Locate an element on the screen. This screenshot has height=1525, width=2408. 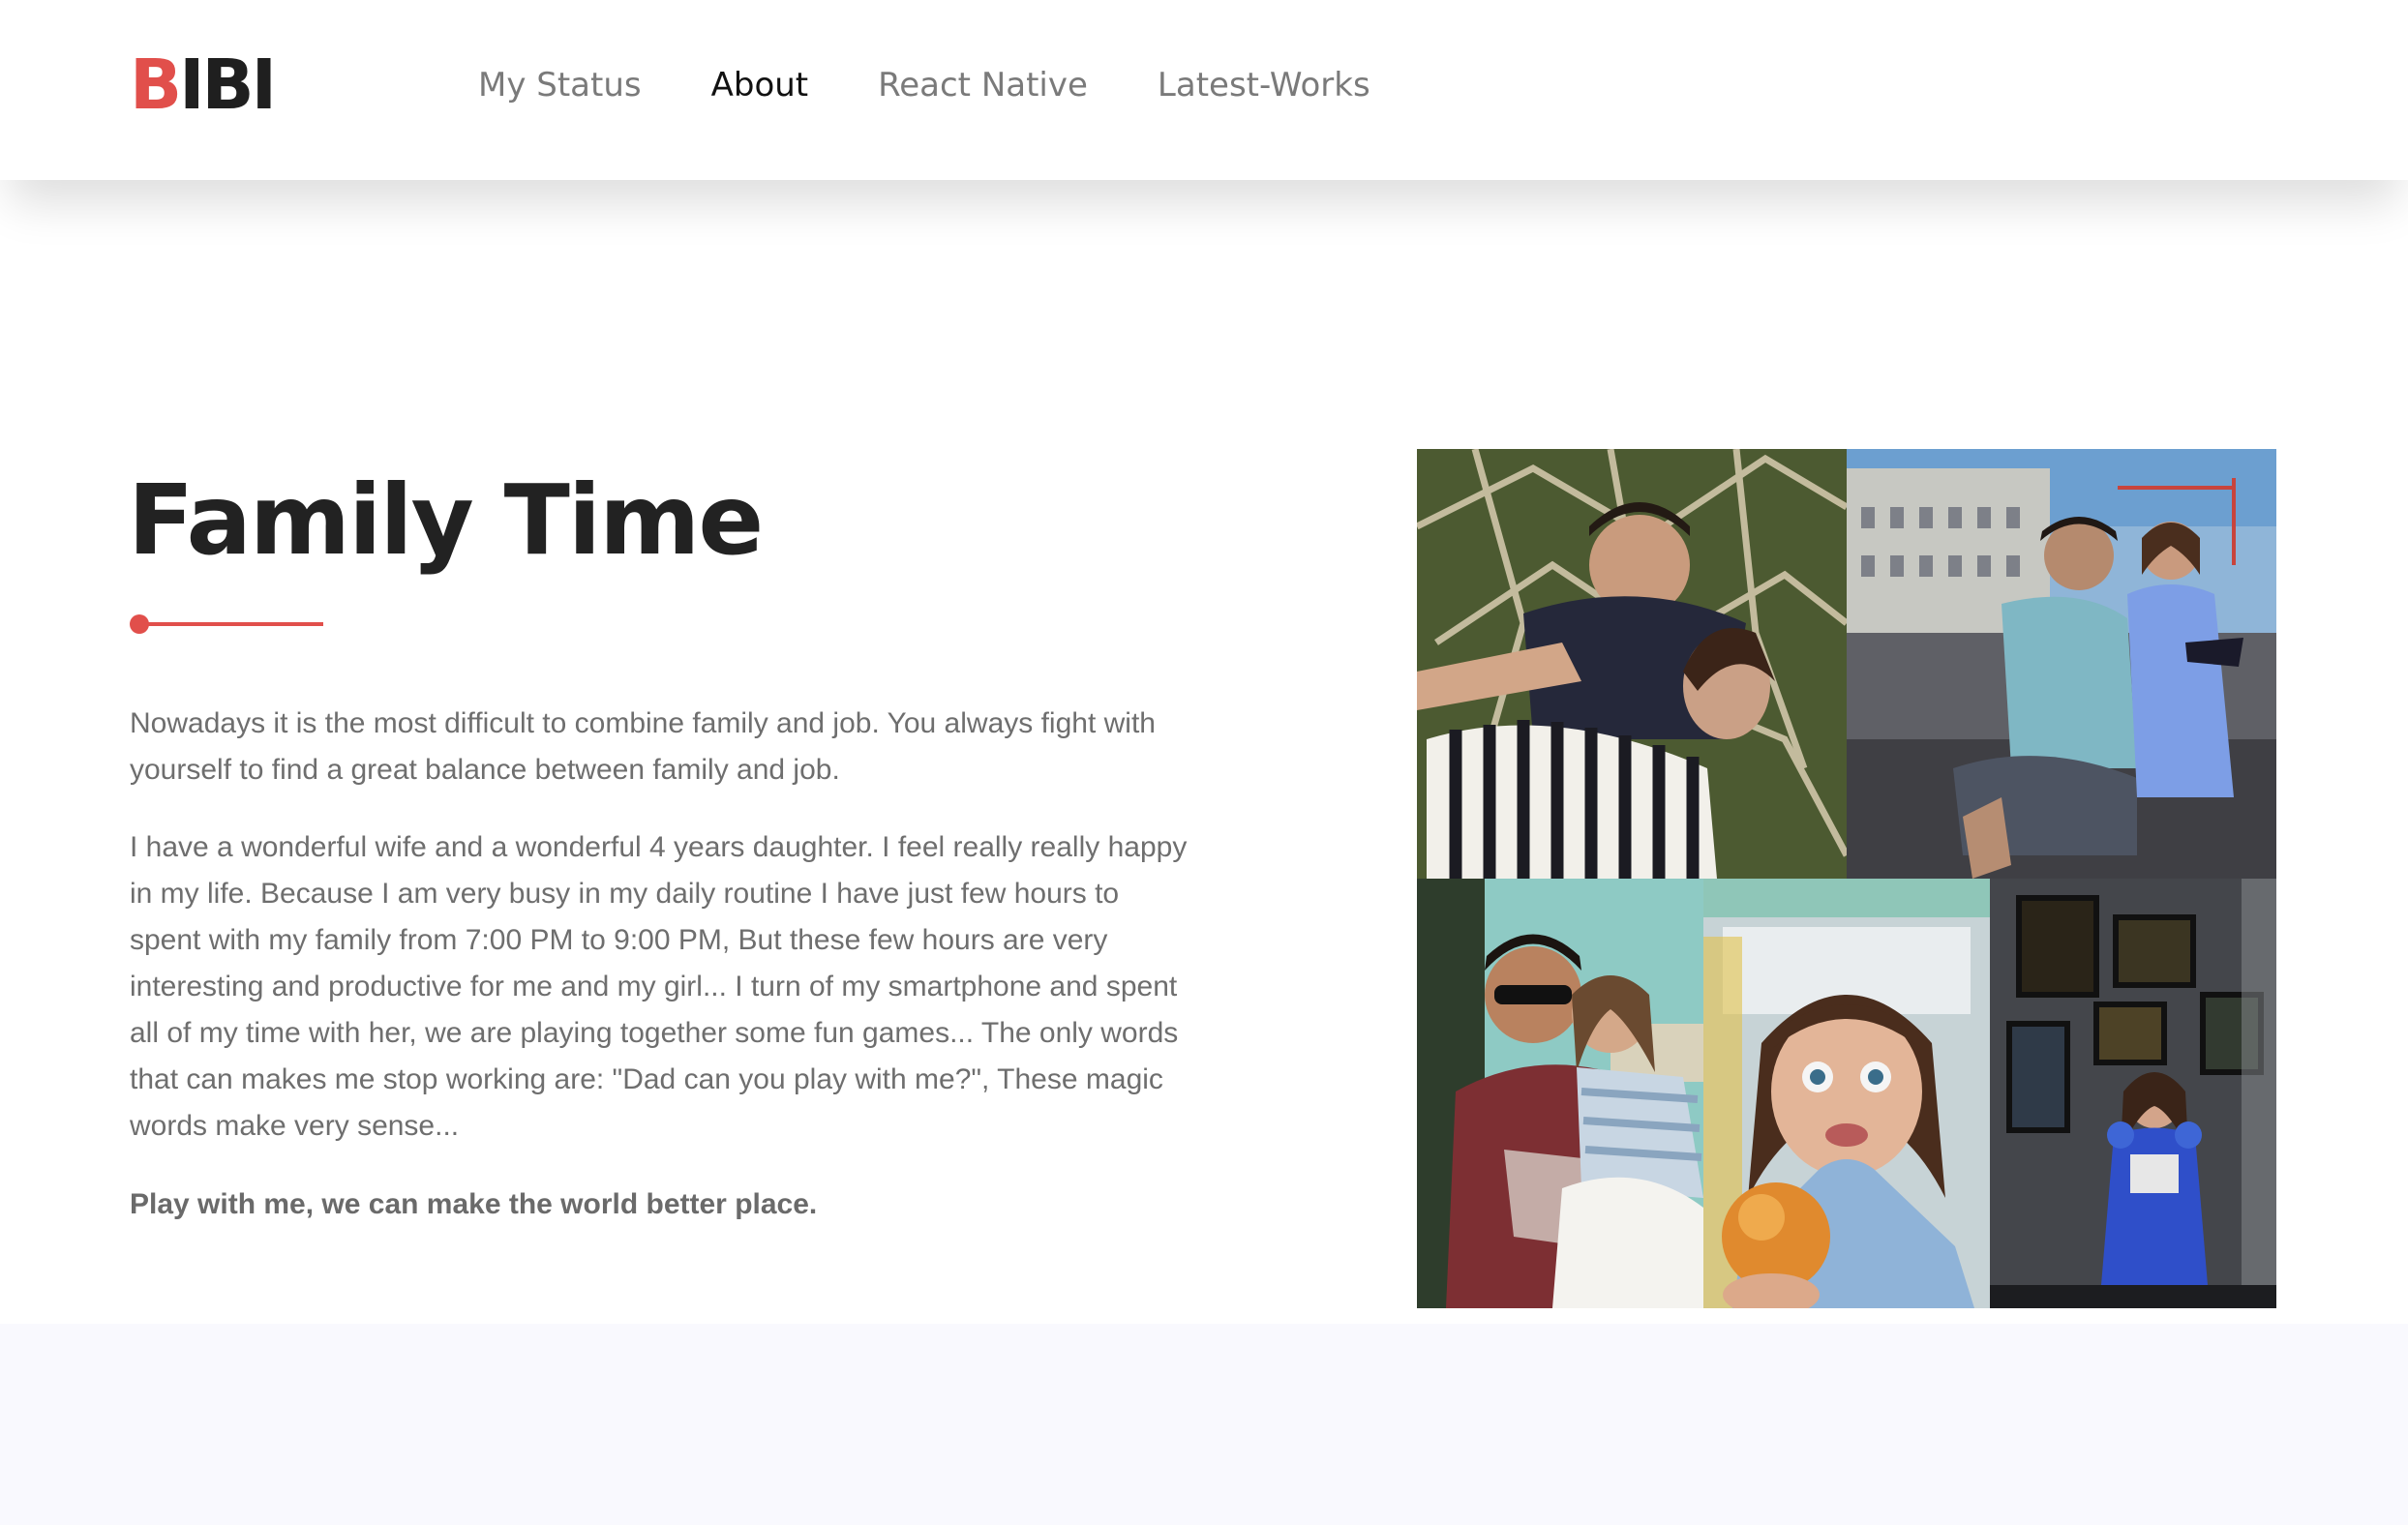
nav-item-my-status: My Status is located at coordinates (560, 85).